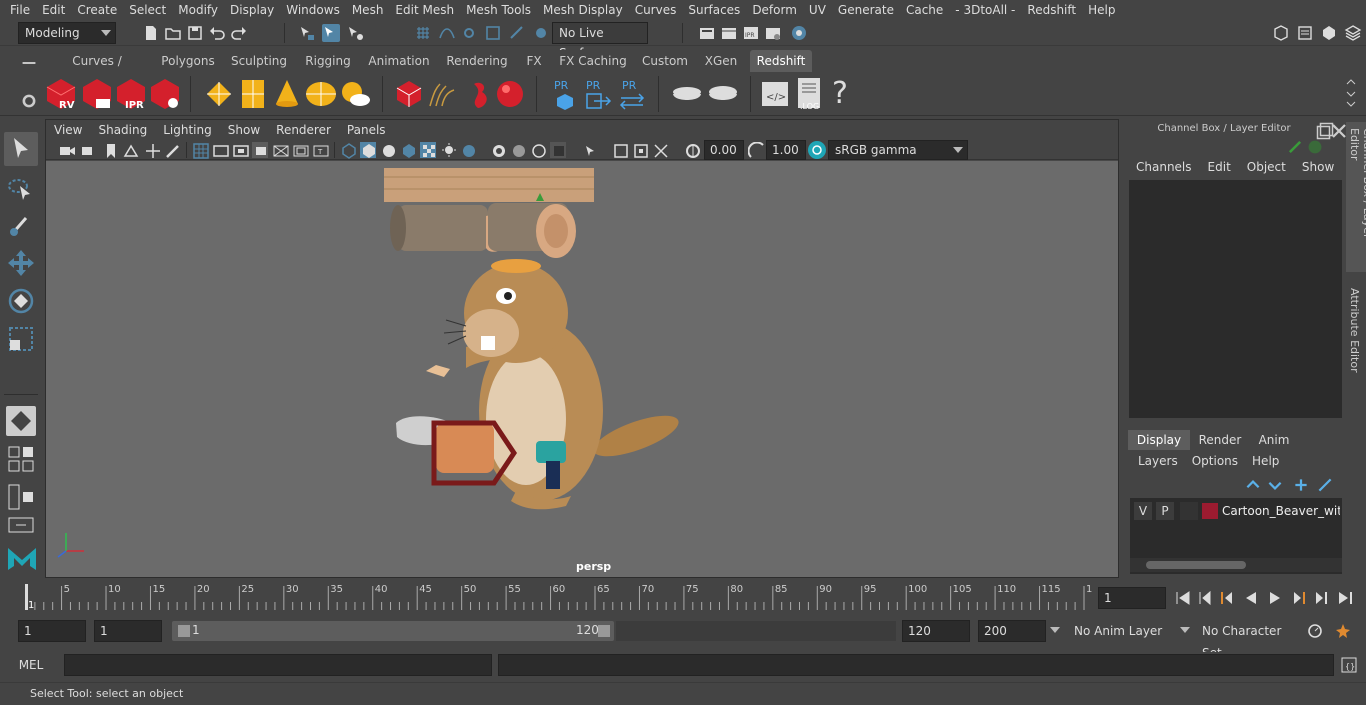  Describe the element at coordinates (1299, 598) in the screenshot. I see `step-forward-key-icon` at that location.